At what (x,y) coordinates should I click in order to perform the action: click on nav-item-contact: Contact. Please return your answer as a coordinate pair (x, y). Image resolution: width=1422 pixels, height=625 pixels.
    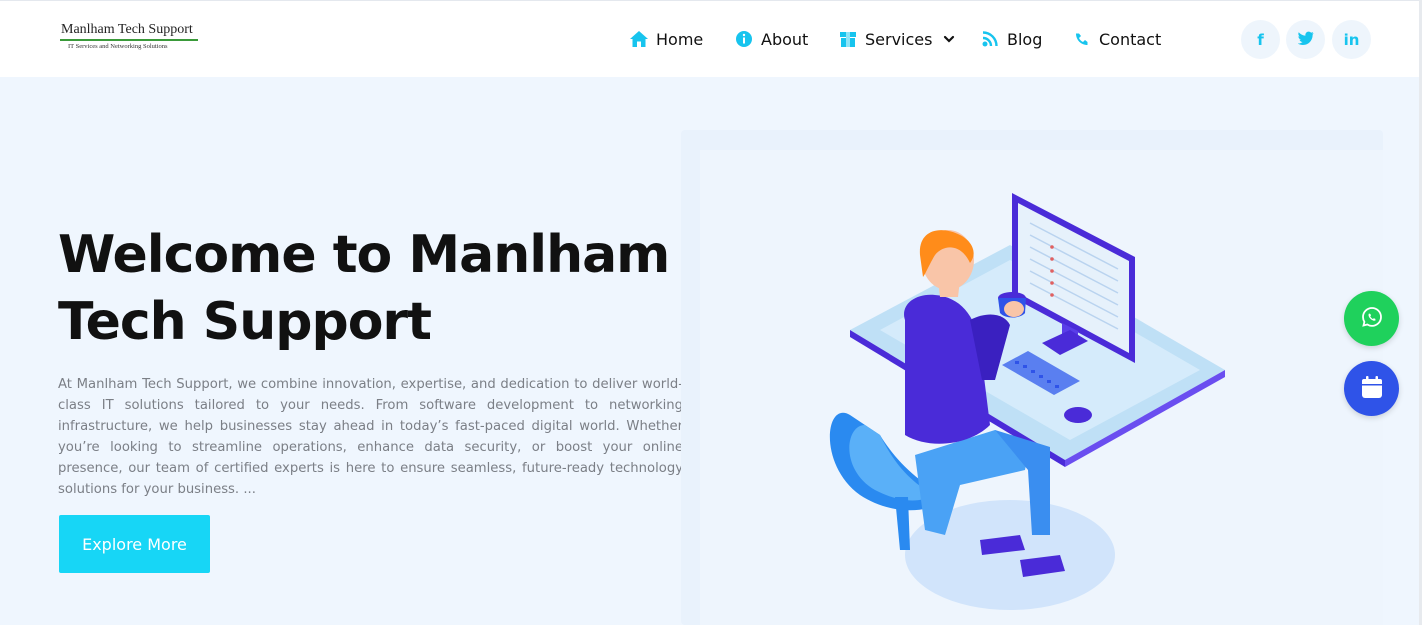
    Looking at the image, I should click on (1116, 39).